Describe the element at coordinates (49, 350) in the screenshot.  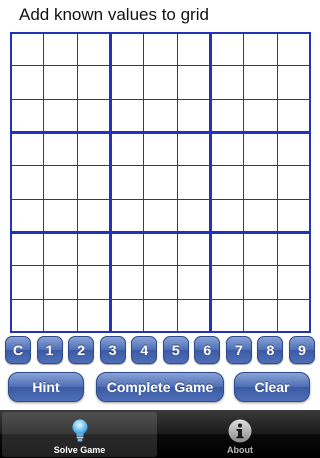
I see `number-button-1: 1` at that location.